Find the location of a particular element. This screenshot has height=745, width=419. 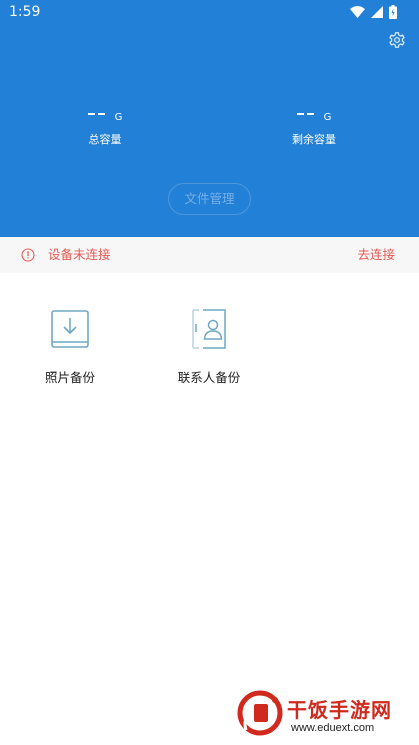

device-alert-bar: 设备未连接 去连接 is located at coordinates (209, 255).